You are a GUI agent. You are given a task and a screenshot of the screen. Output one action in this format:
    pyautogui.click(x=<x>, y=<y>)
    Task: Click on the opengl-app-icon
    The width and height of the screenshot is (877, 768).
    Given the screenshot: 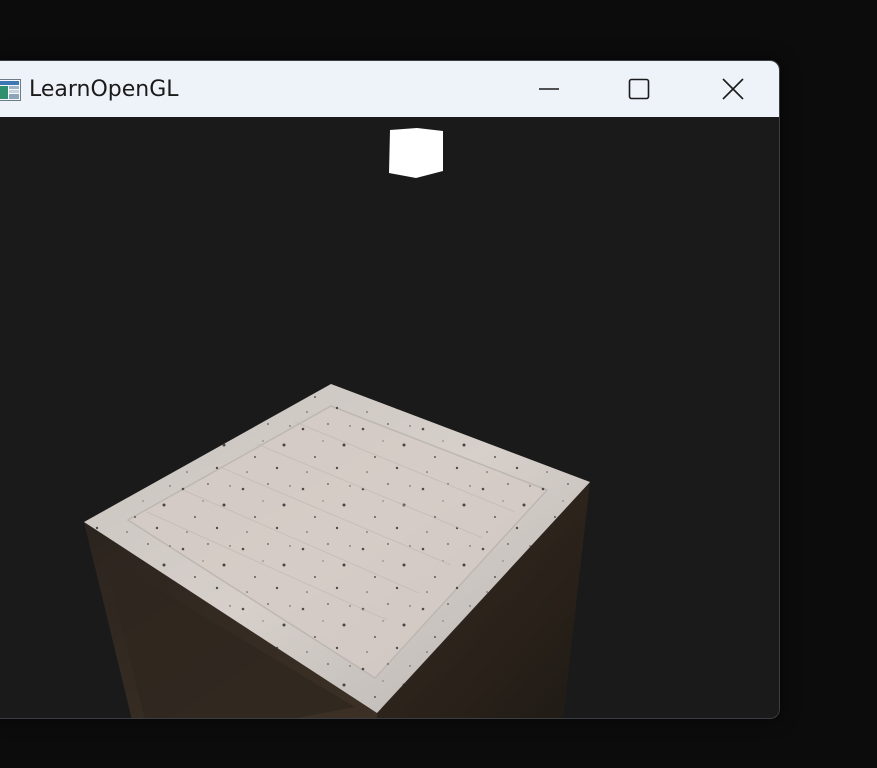 What is the action you would take?
    pyautogui.click(x=10, y=90)
    